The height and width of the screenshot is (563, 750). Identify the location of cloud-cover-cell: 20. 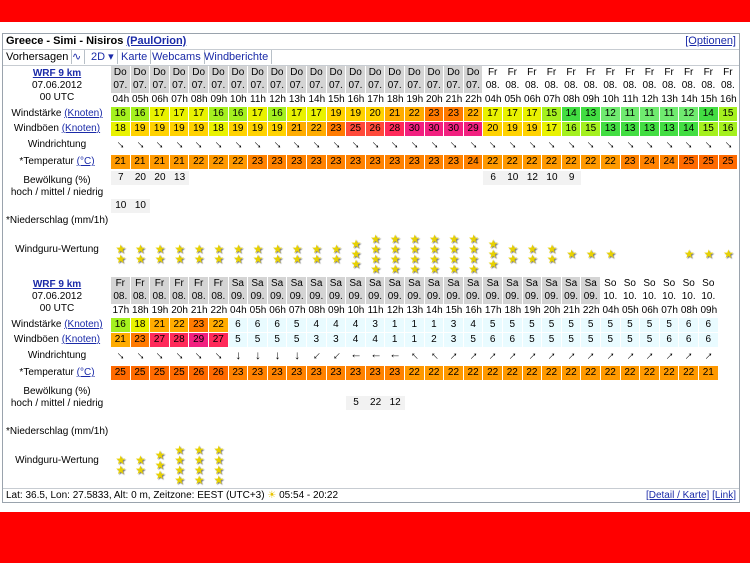
(140, 178).